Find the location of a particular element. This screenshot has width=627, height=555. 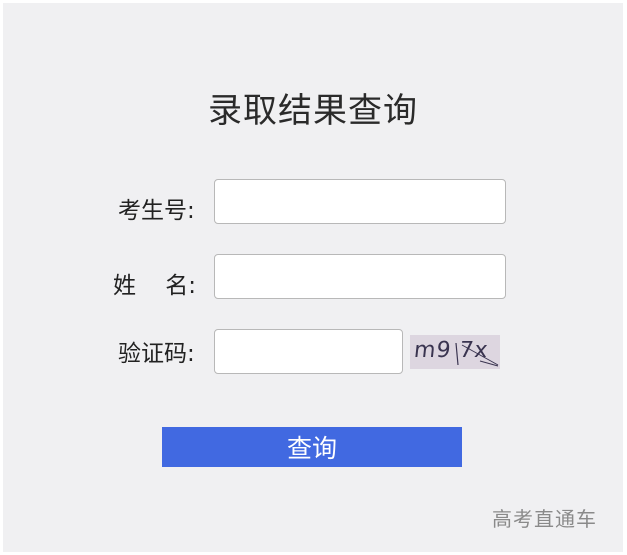

name-label: 姓 名: is located at coordinates (154, 286).